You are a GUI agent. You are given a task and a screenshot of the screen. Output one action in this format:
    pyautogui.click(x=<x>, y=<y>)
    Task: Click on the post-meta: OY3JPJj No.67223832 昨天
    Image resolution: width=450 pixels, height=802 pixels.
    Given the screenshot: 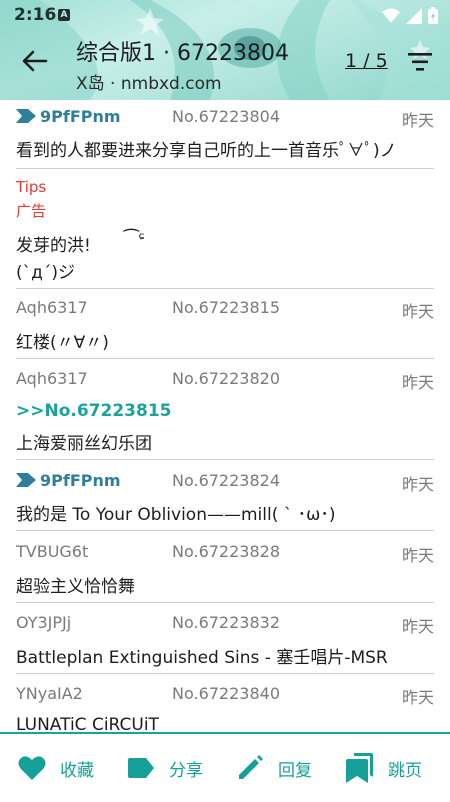 What is the action you would take?
    pyautogui.click(x=225, y=623)
    